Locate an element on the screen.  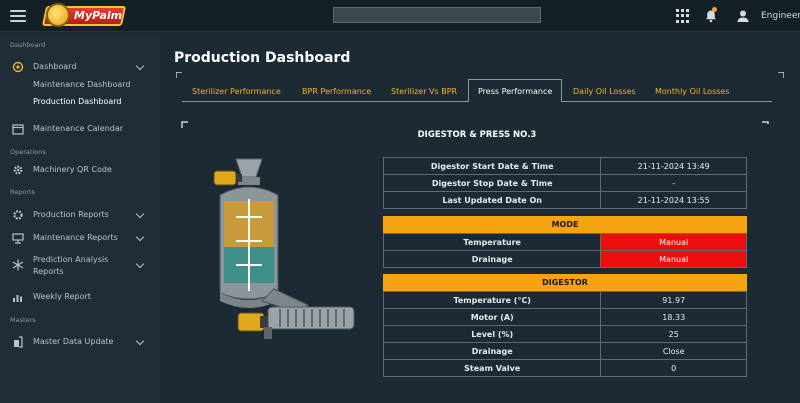
table-cell-label: Motor (A) is located at coordinates (492, 317).